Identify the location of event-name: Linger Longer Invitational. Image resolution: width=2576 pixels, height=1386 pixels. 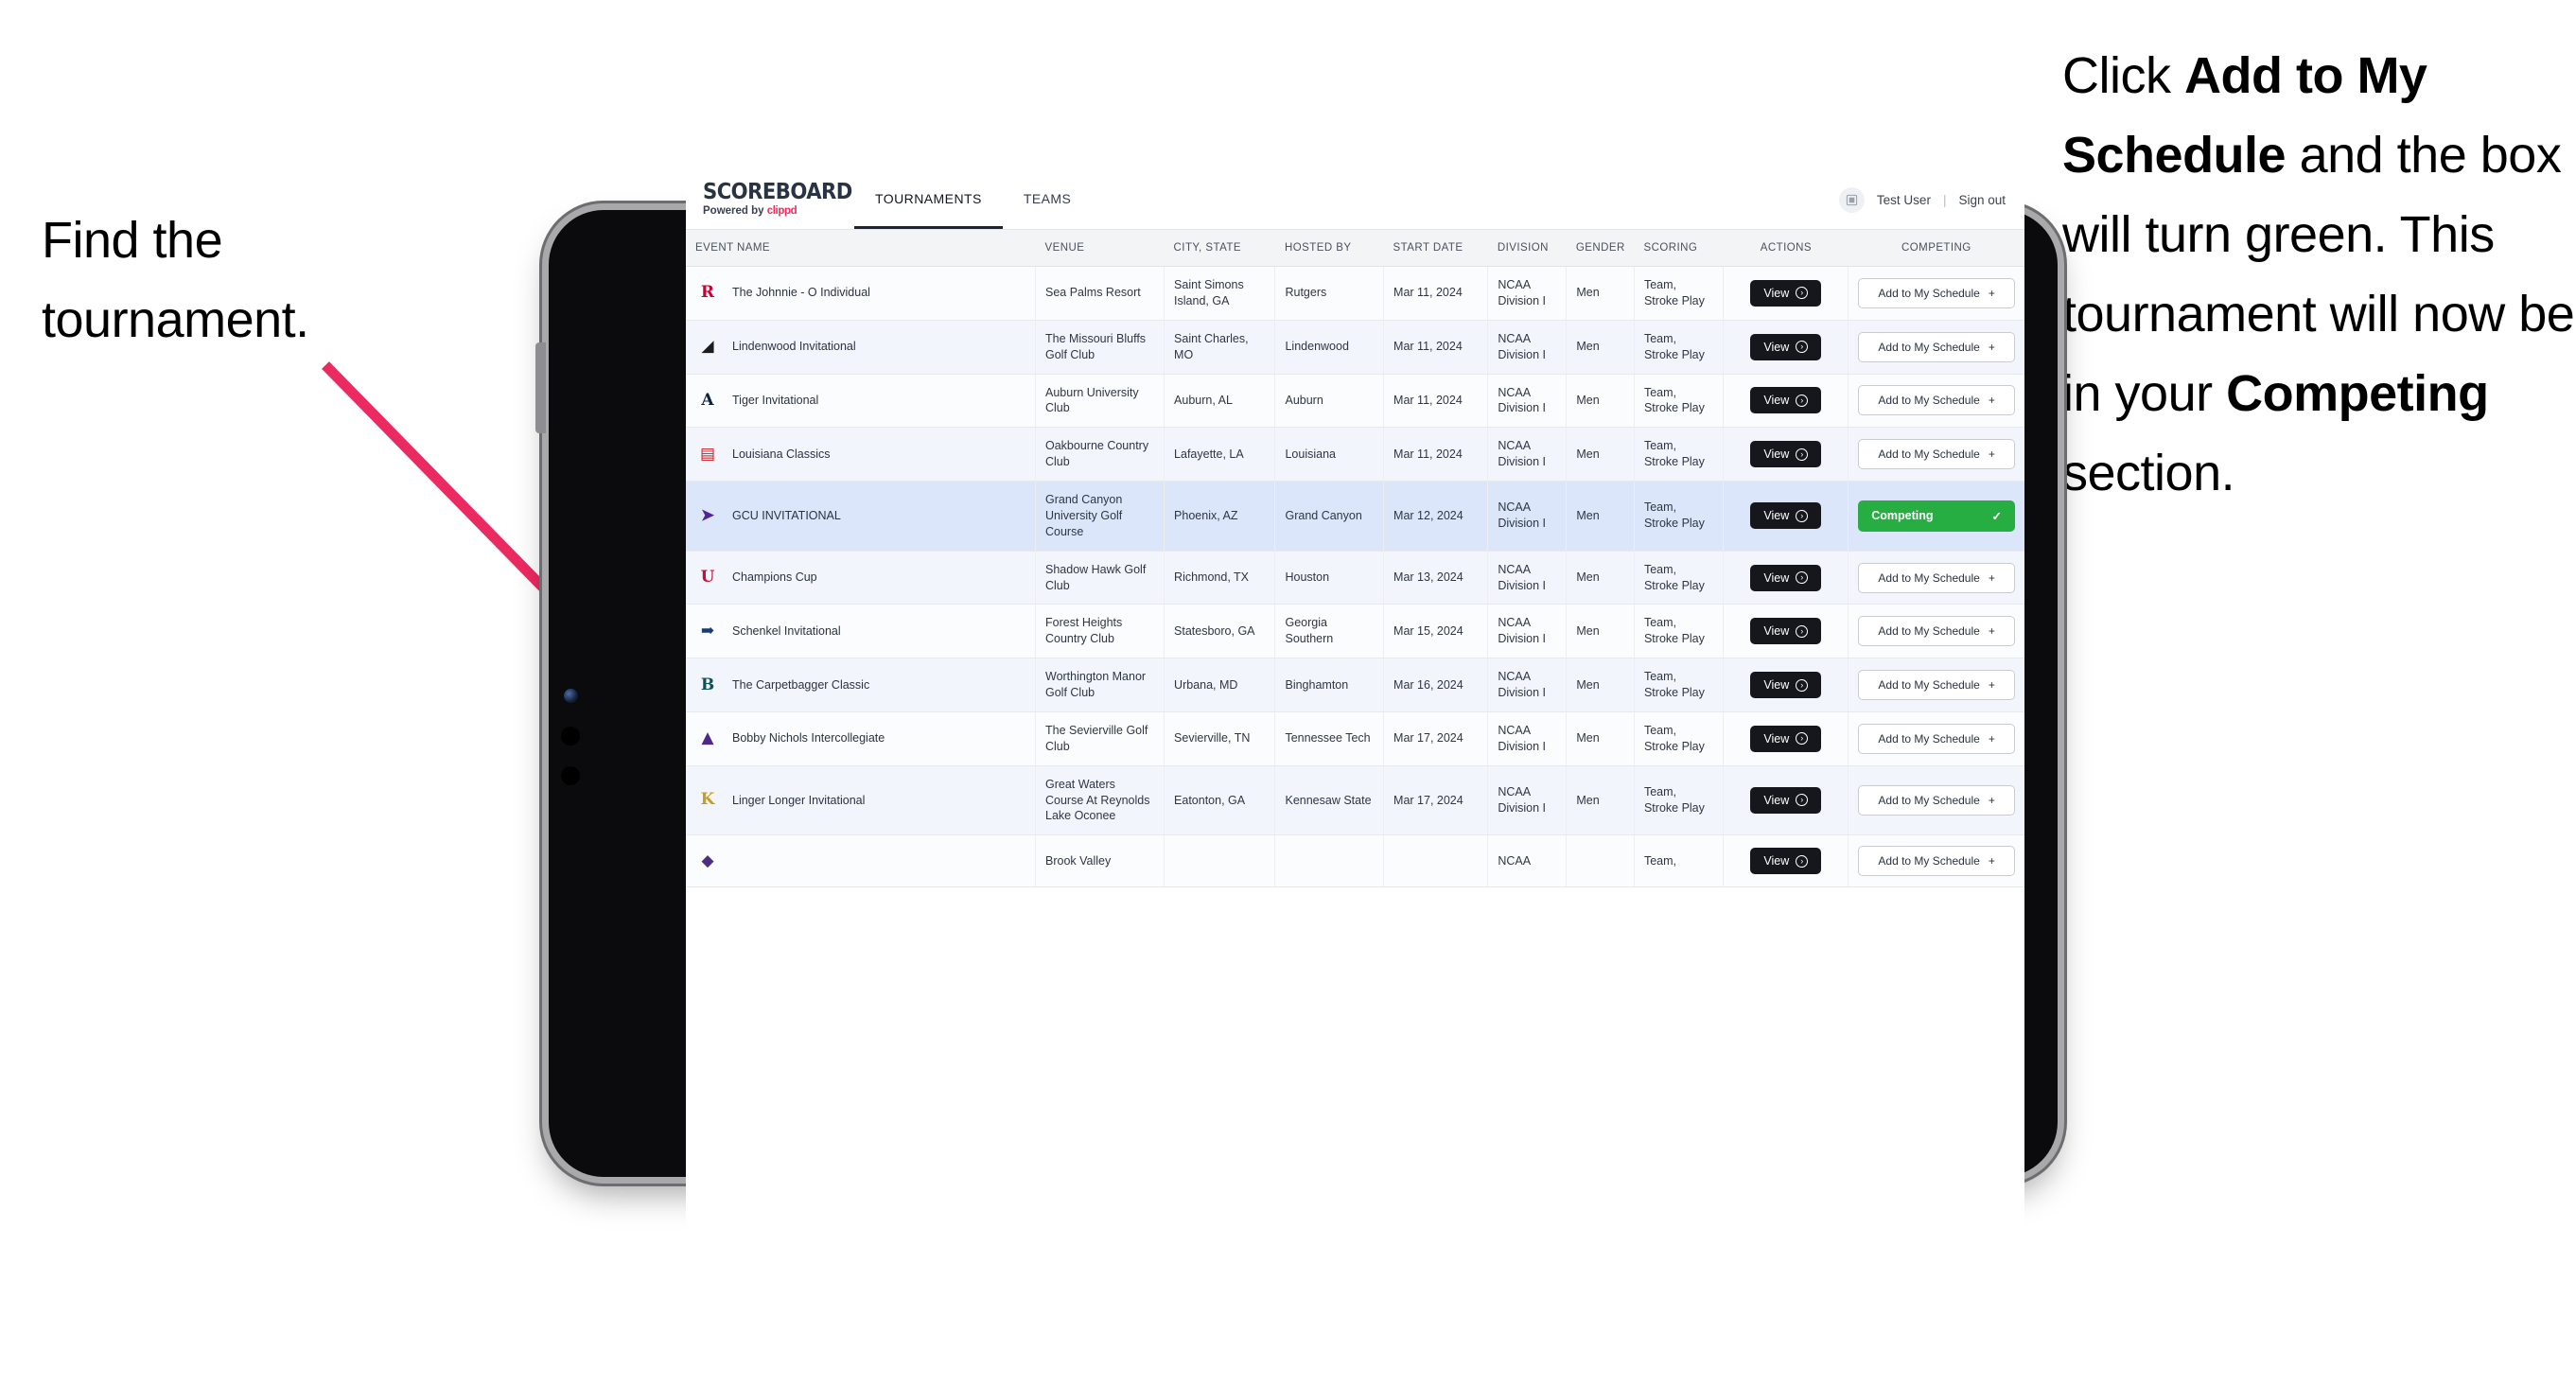
(799, 801).